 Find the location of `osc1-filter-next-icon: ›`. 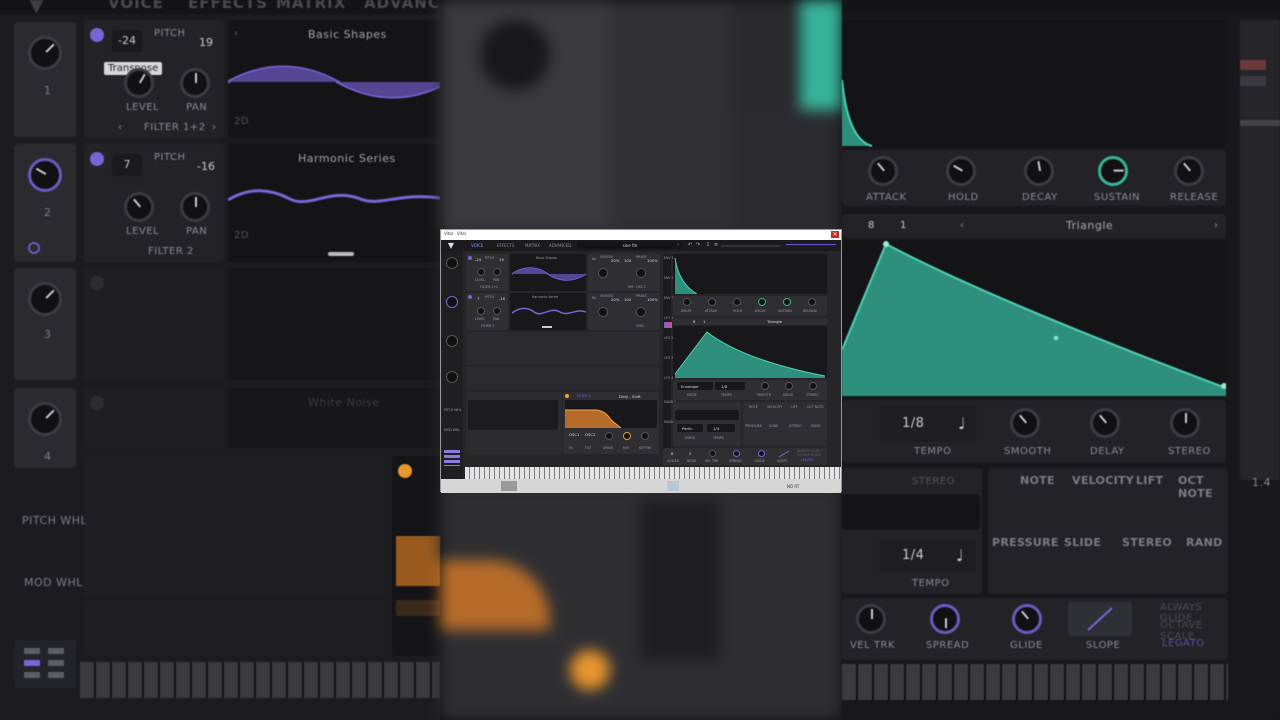

osc1-filter-next-icon: › is located at coordinates (214, 127).